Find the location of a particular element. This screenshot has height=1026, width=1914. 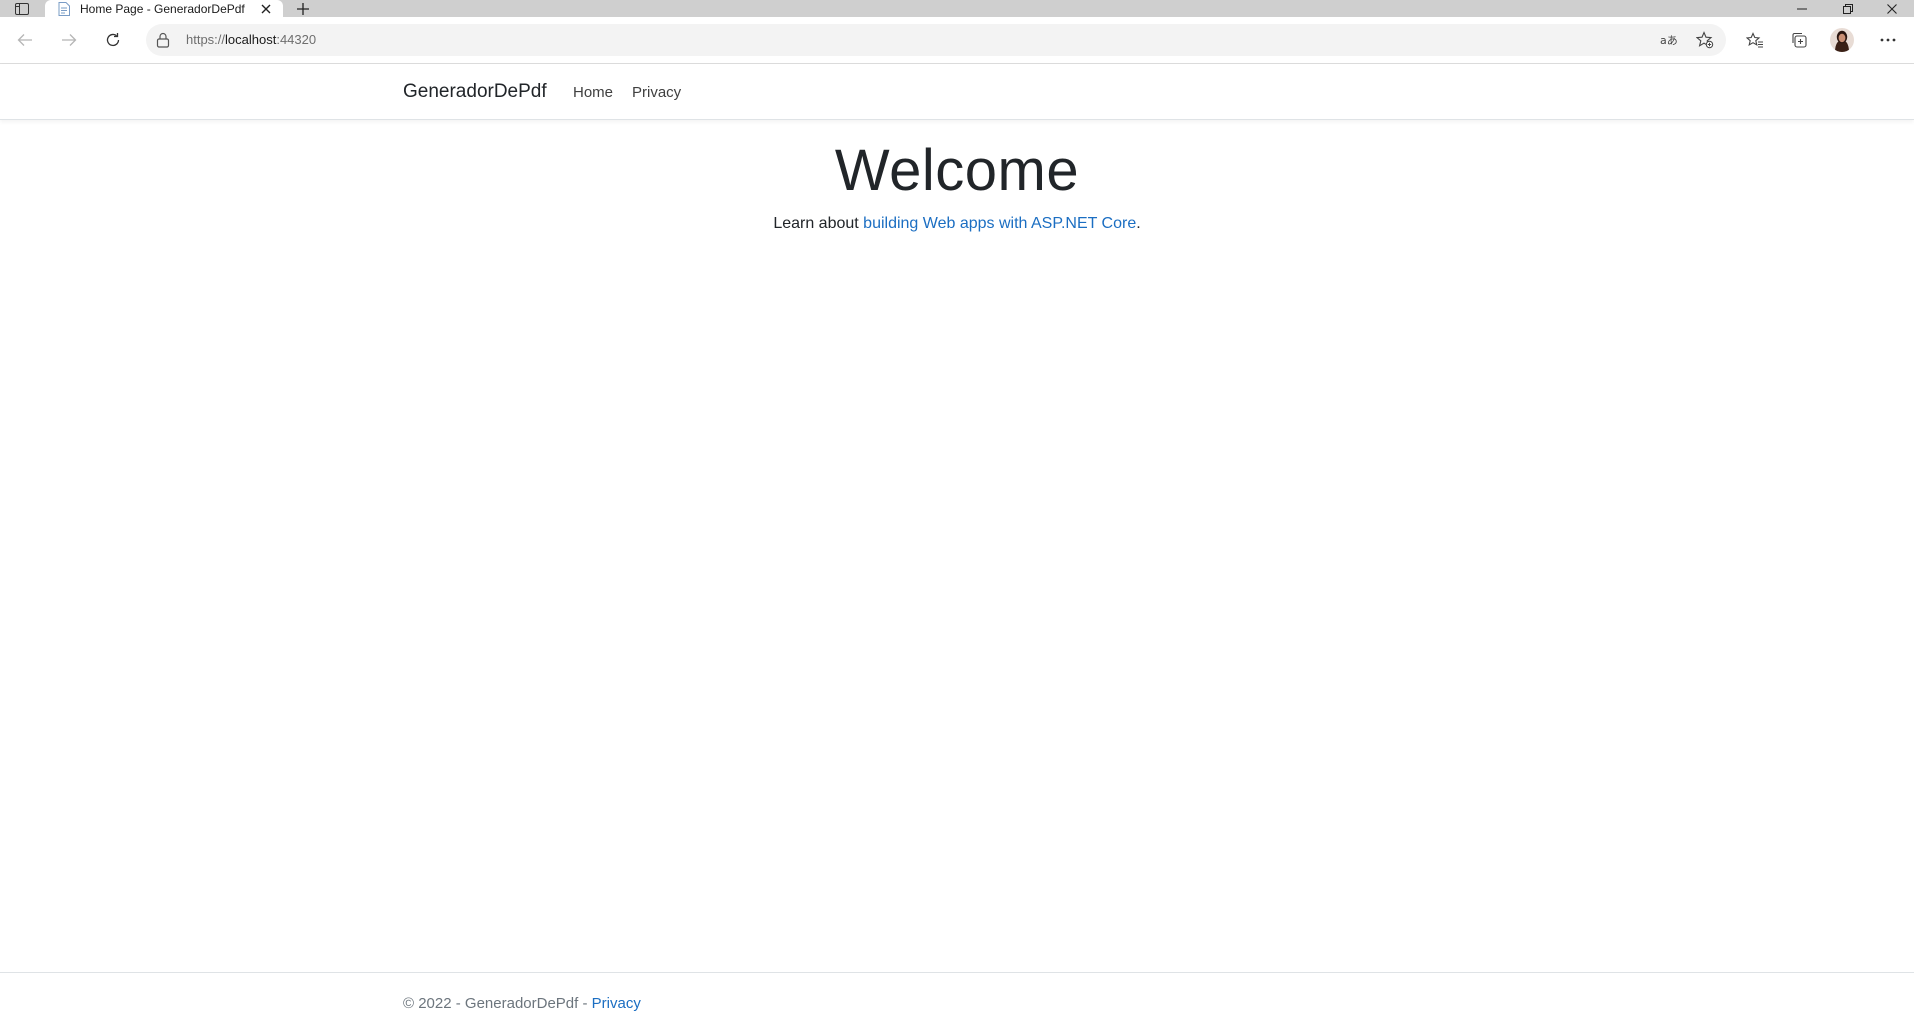

page-title: Welcome is located at coordinates (957, 170).